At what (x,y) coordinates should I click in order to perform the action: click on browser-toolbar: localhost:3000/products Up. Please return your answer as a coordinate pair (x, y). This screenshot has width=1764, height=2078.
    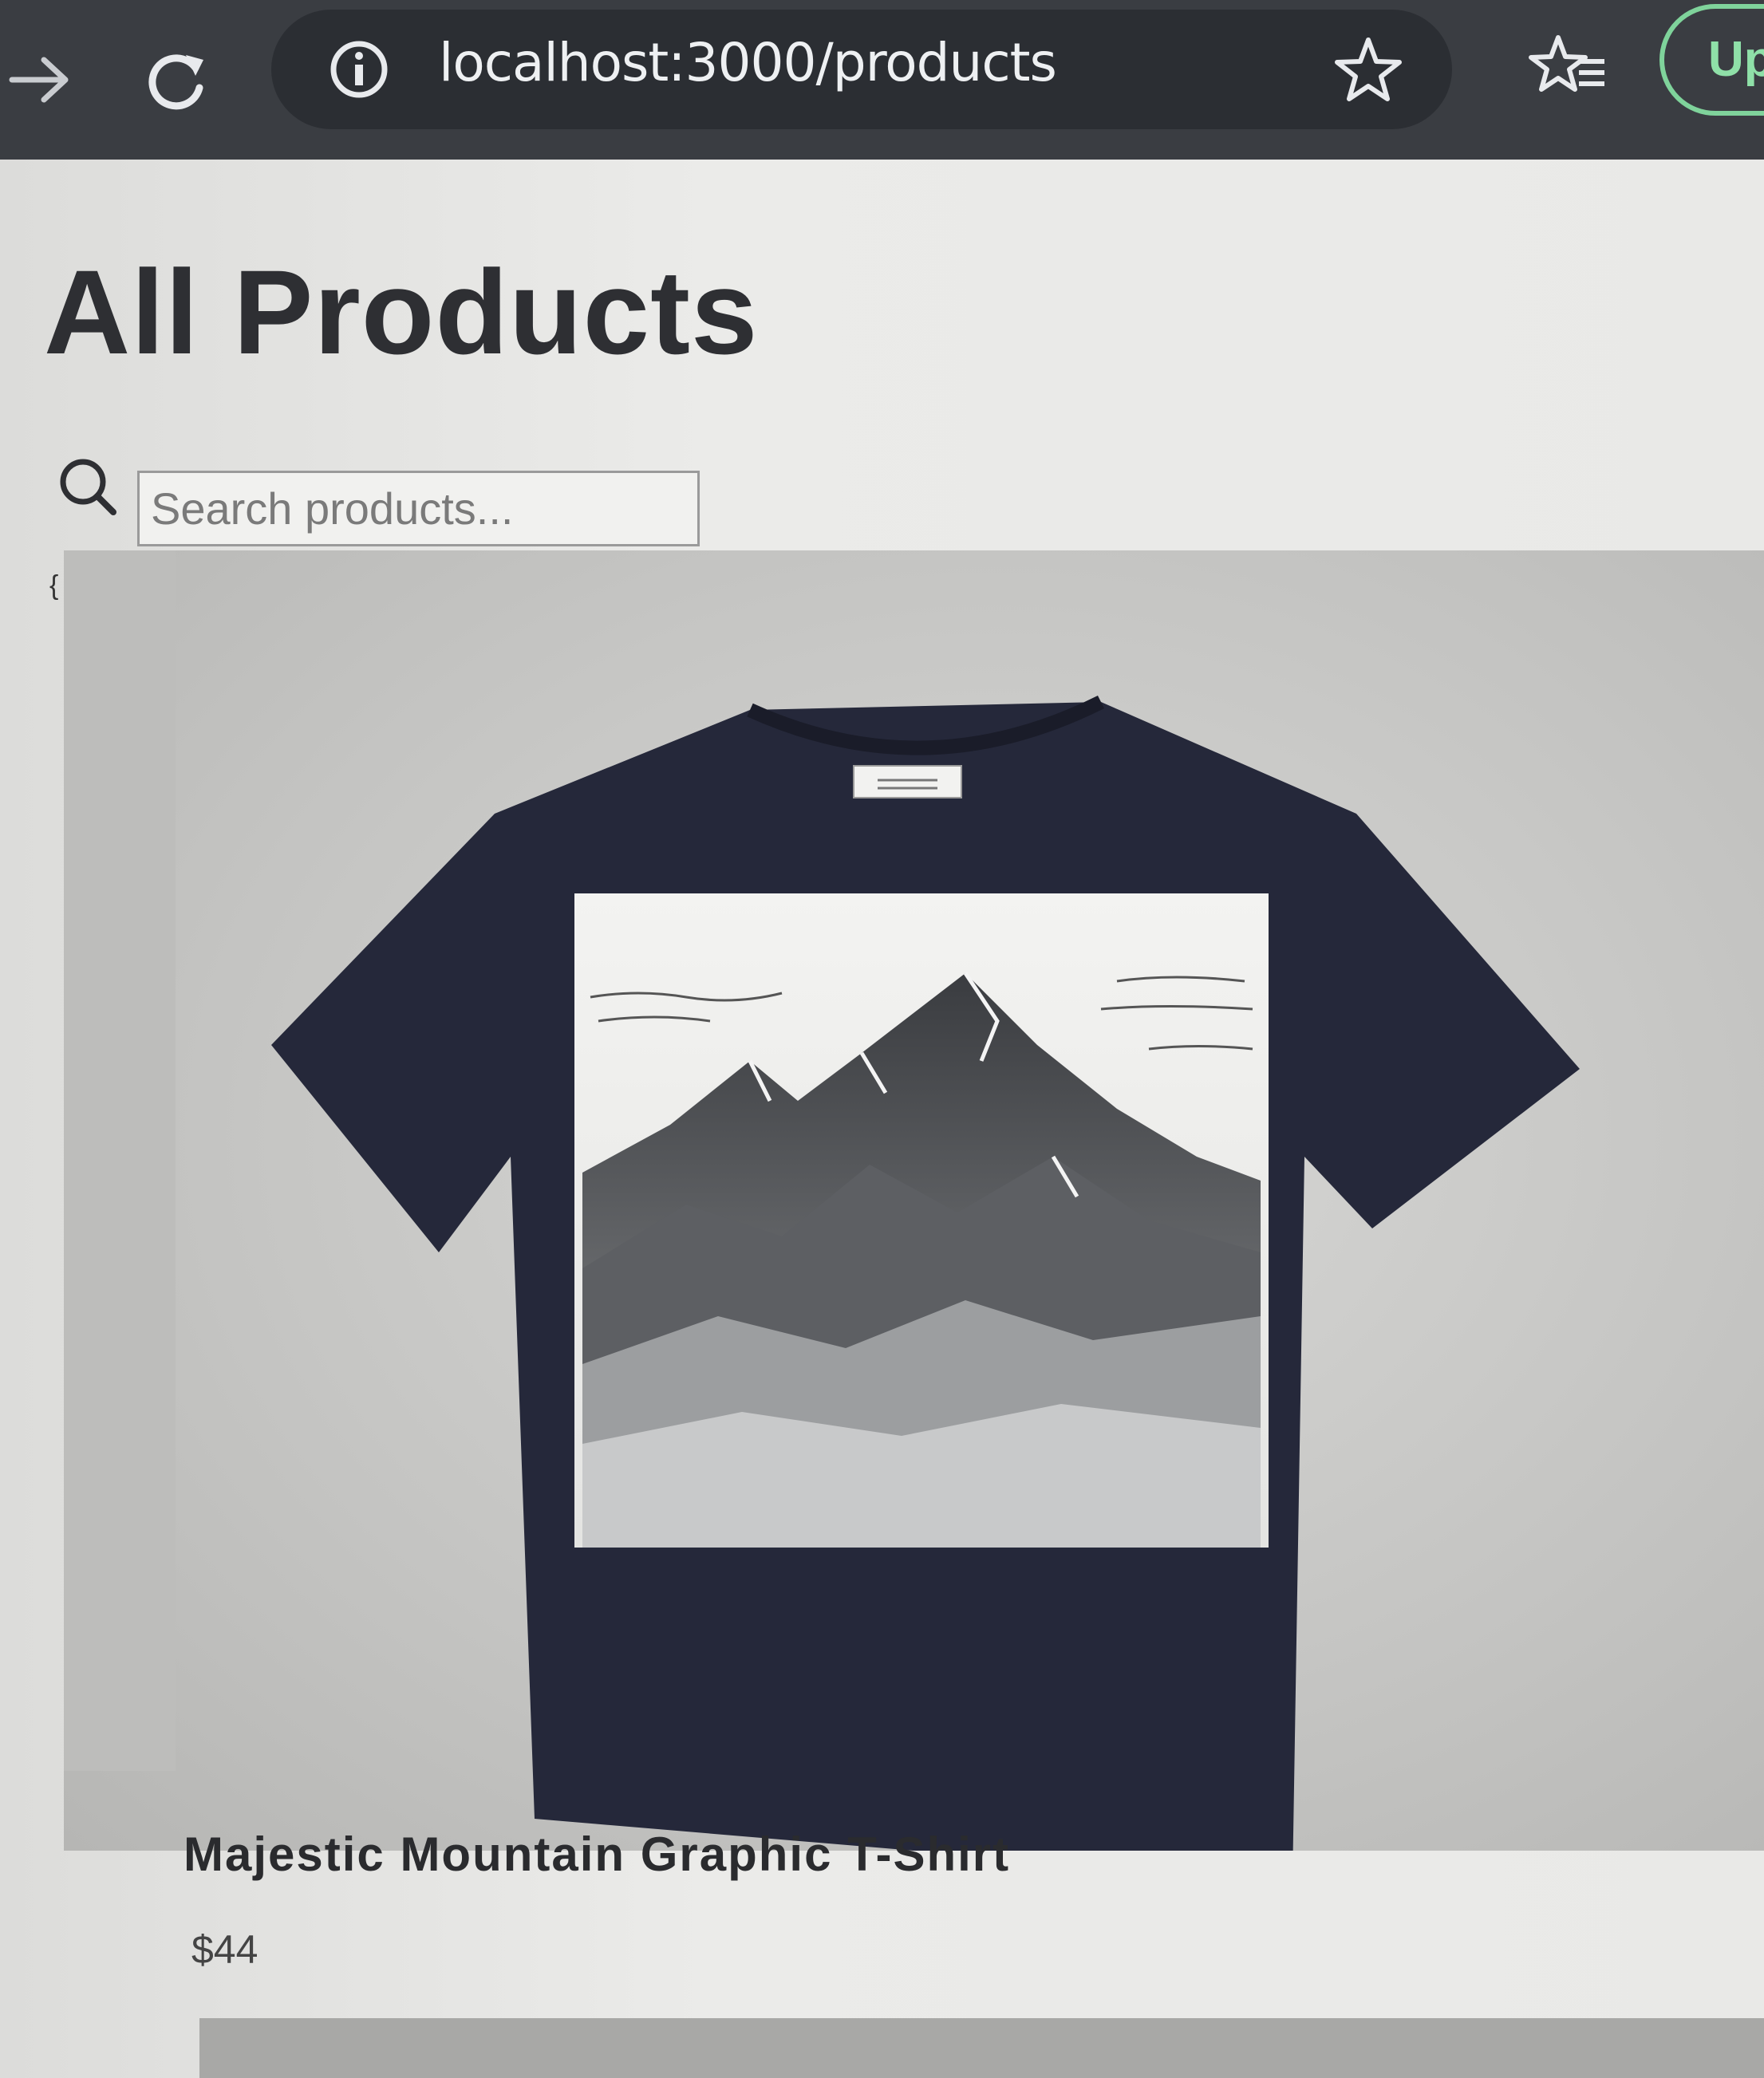
    Looking at the image, I should click on (882, 80).